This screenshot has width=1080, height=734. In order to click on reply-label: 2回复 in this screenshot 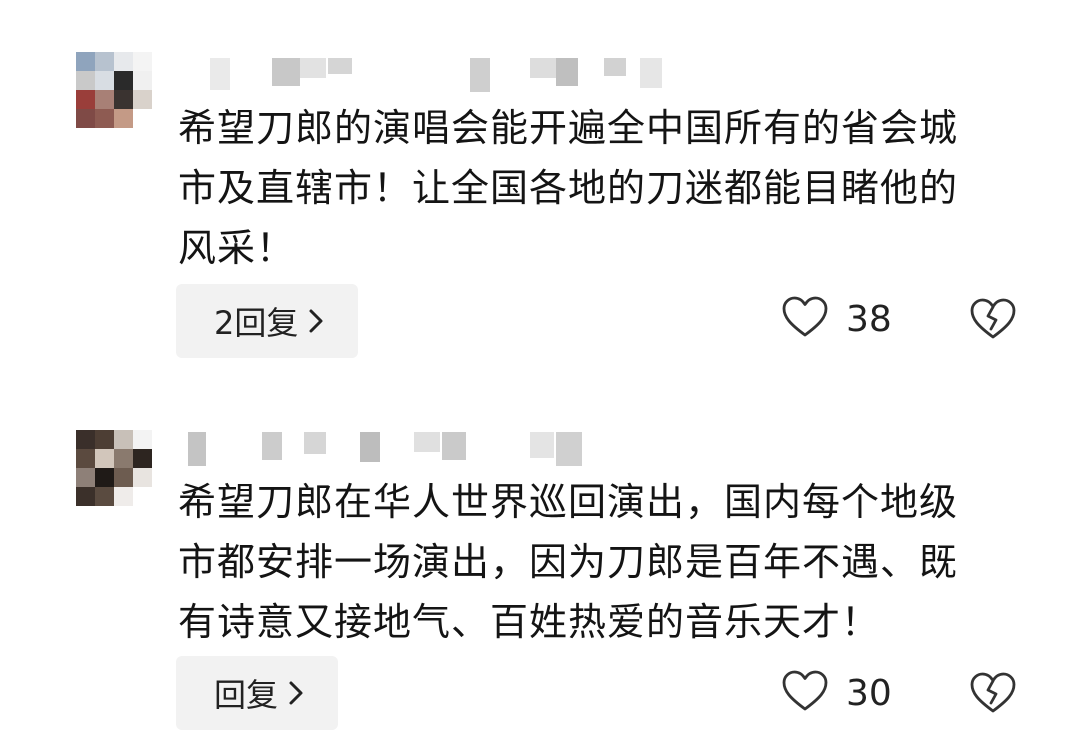, I will do `click(256, 323)`.